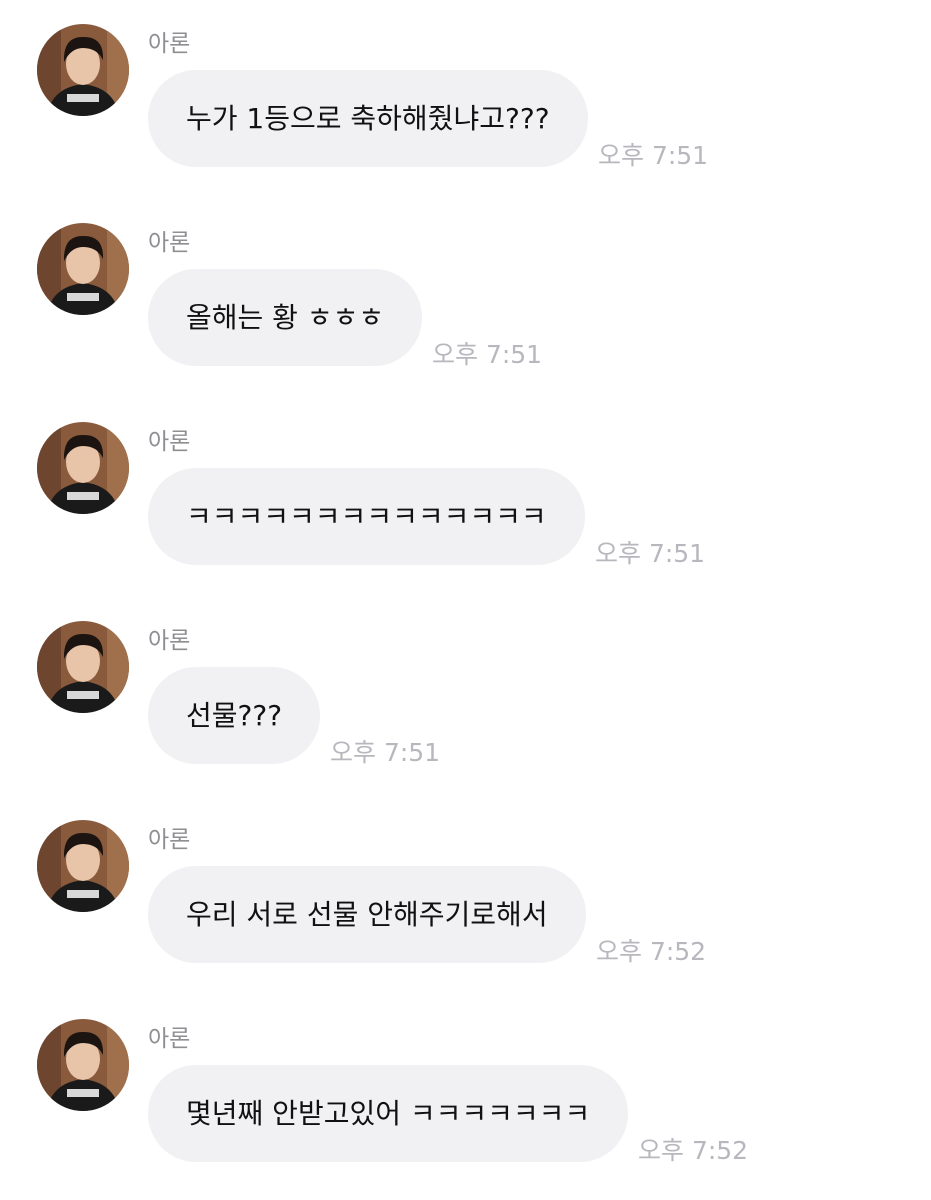 The image size is (931, 1200). What do you see at coordinates (367, 914) in the screenshot?
I see `message-bubble: 우리 서로 선물 안해주기로해서` at bounding box center [367, 914].